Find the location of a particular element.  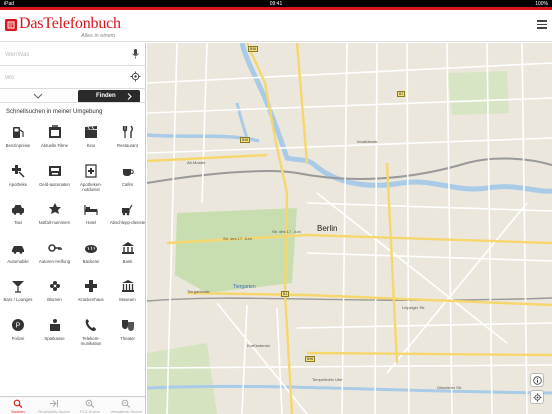

quick-search-23: Telekom-munikation is located at coordinates (91, 333).